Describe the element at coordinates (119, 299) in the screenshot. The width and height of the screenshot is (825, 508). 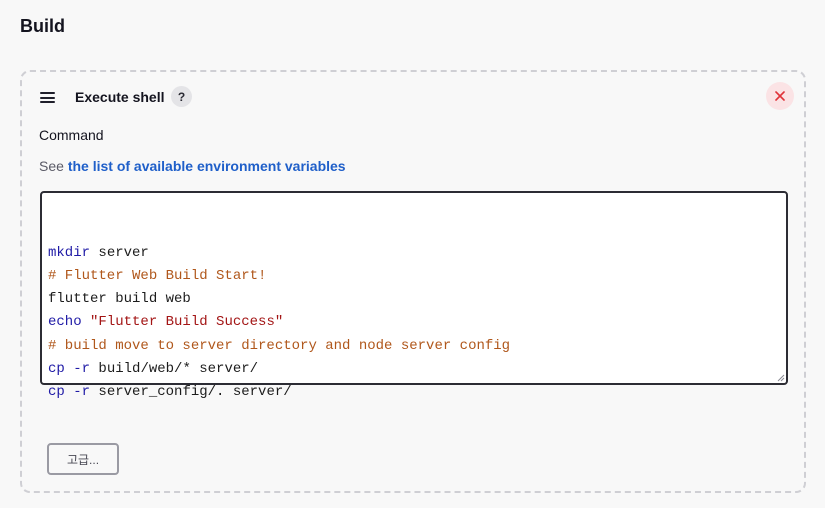
I see `code-token: flutter build web` at that location.